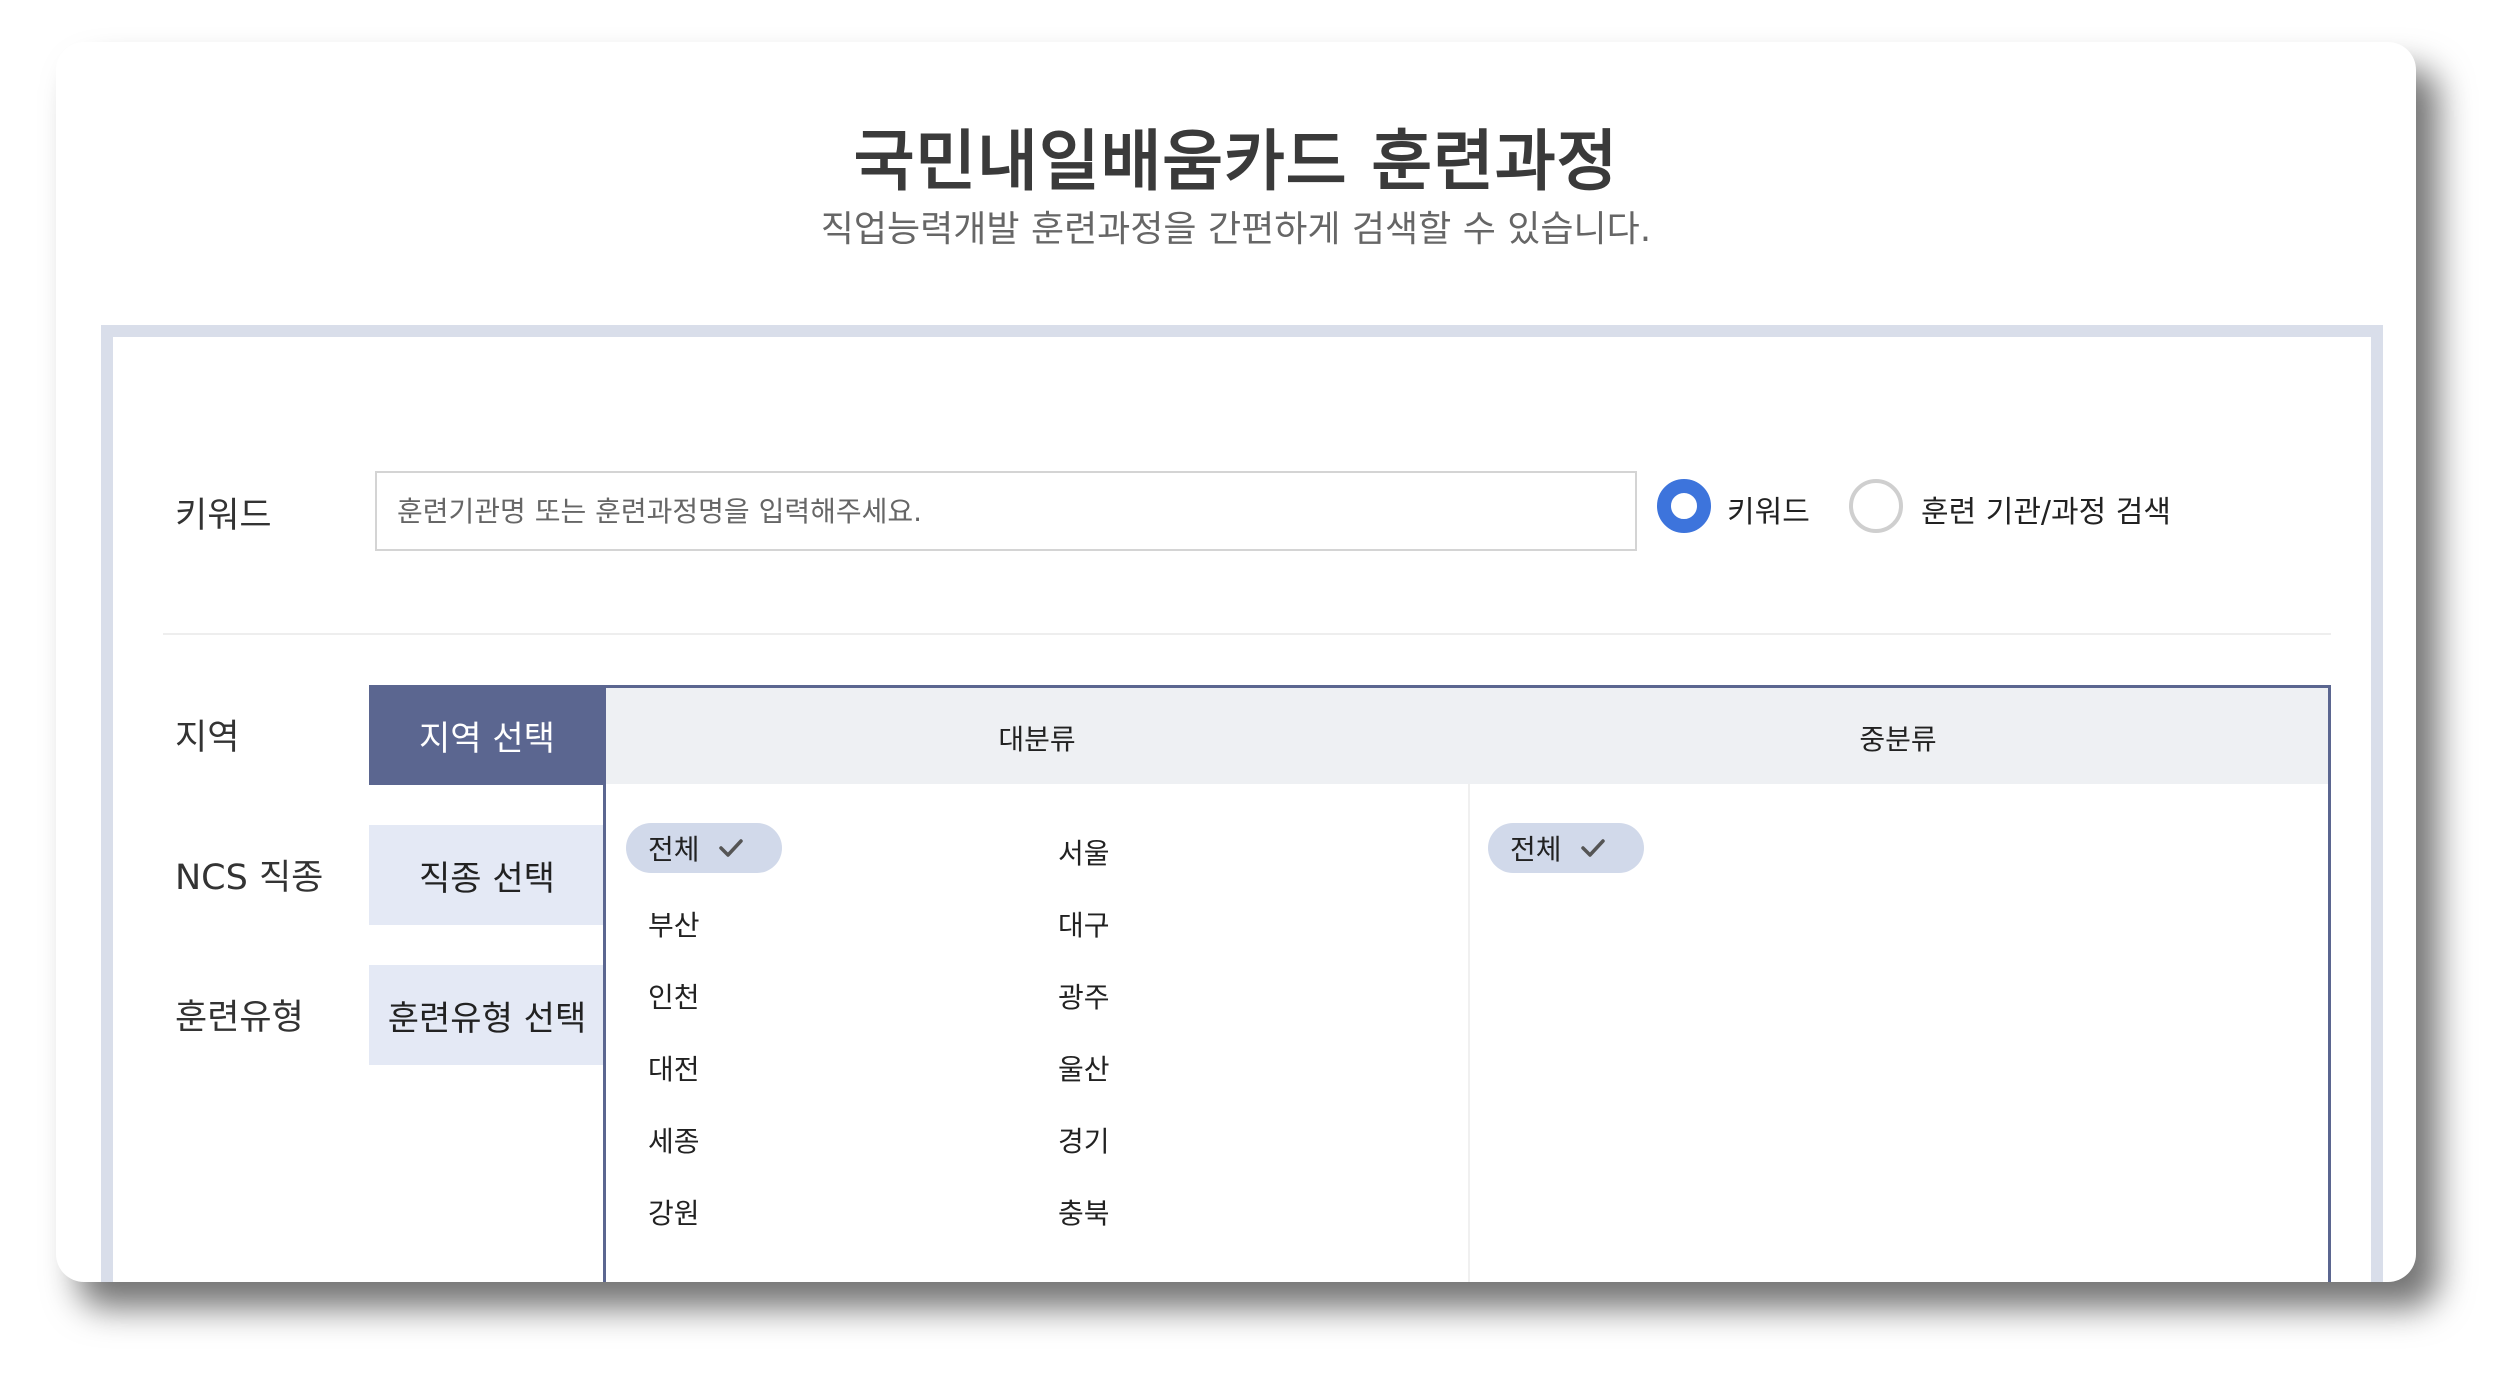 Image resolution: width=2508 pixels, height=1392 pixels. I want to click on section-divider, so click(1247, 634).